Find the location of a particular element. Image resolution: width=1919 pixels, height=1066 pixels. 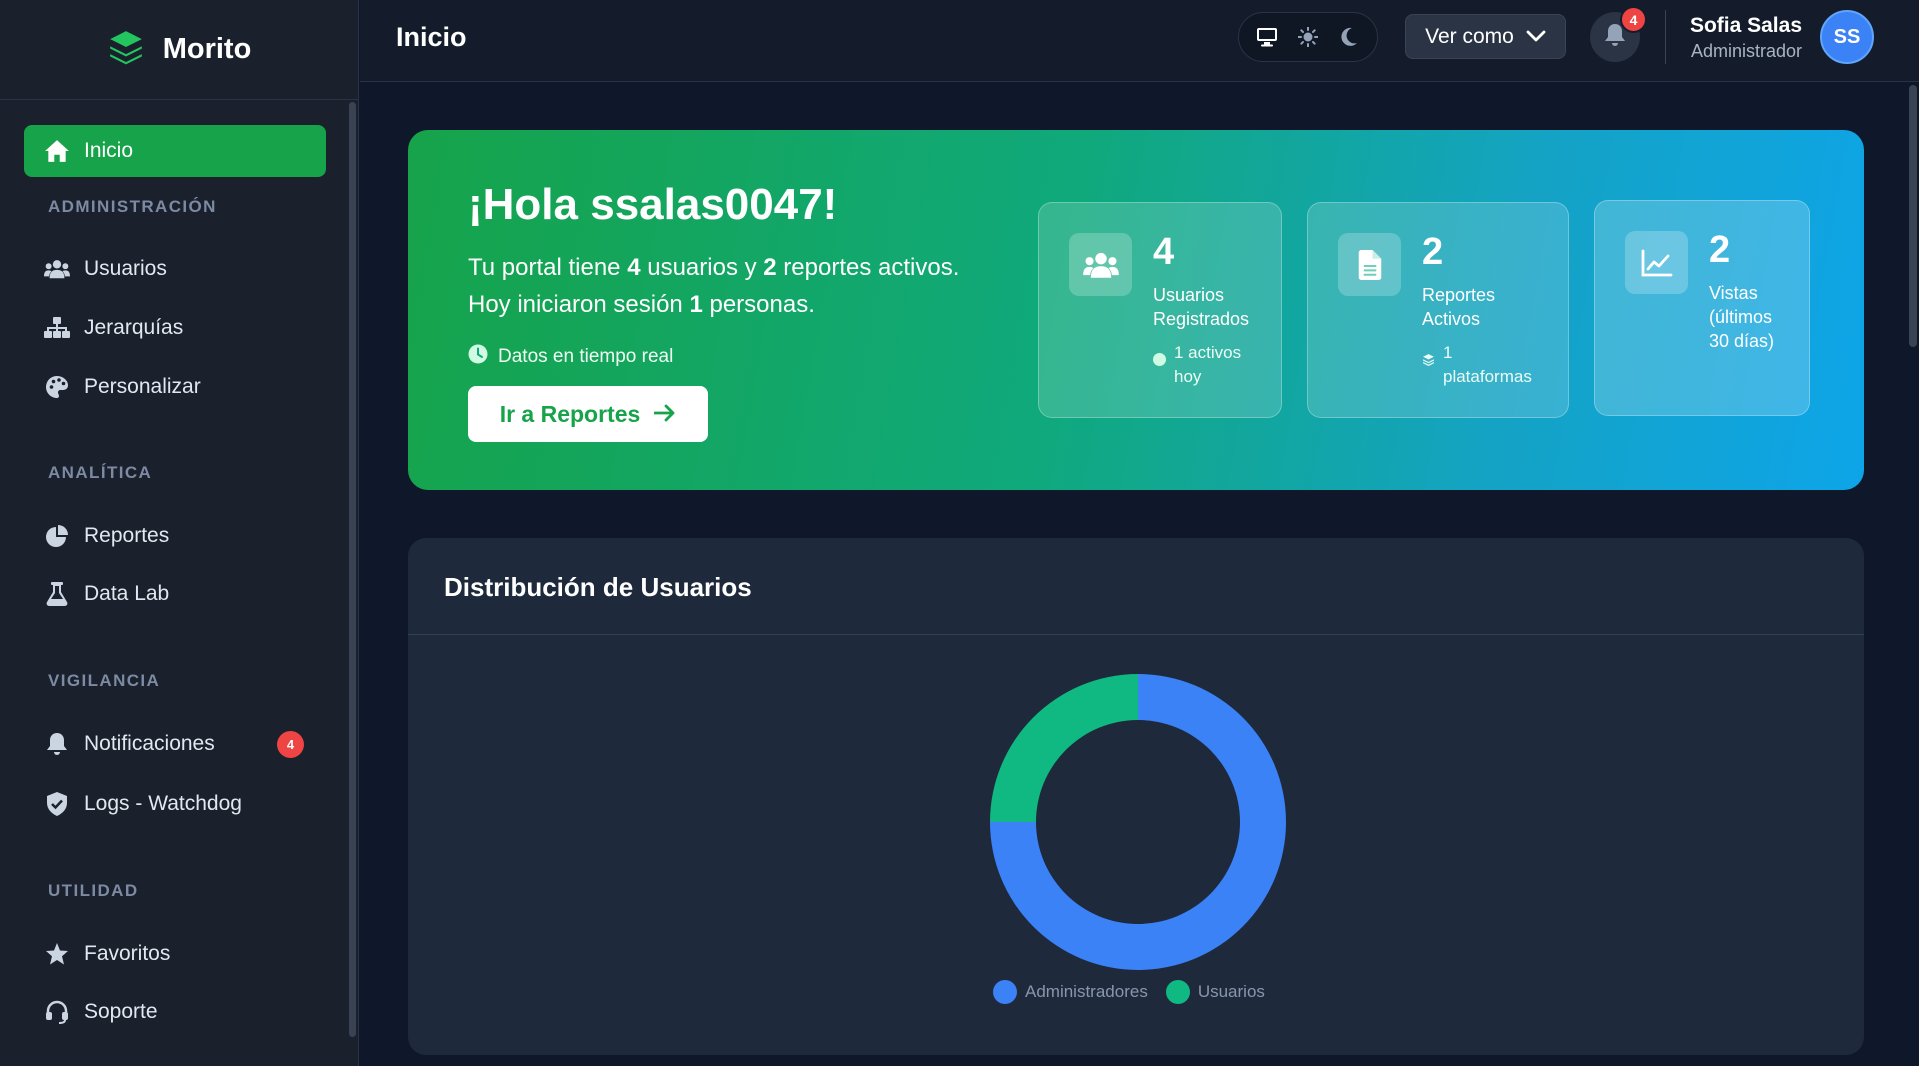

chart-legend: Administradores Usuarios is located at coordinates (1129, 992).